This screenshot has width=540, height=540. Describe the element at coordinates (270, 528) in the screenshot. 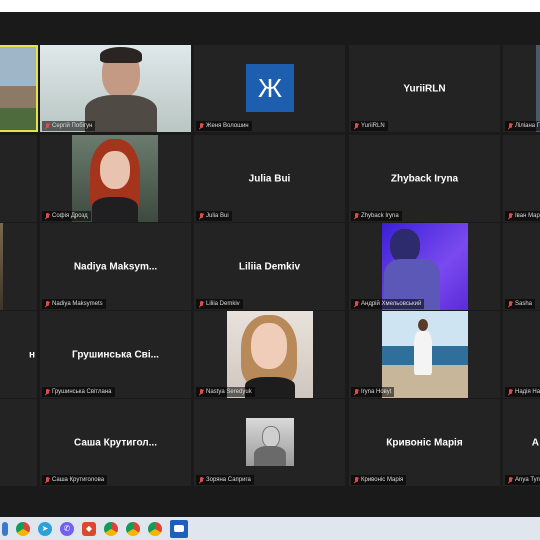

I see `windows-taskbar: ➤ ✆ ◆` at that location.